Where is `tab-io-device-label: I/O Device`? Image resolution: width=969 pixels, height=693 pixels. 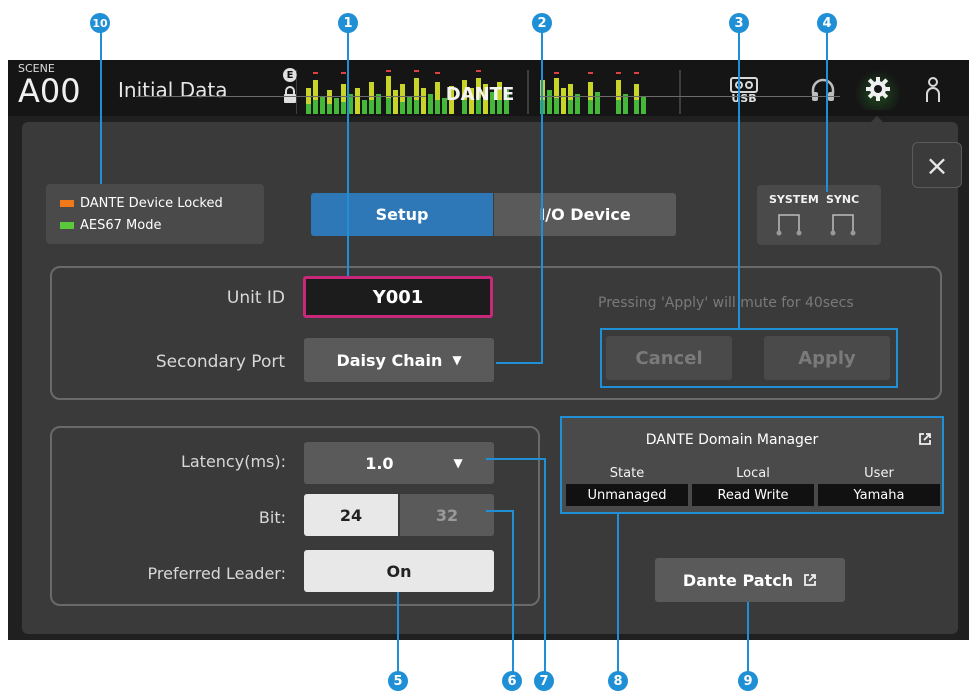 tab-io-device-label: I/O Device is located at coordinates (585, 214).